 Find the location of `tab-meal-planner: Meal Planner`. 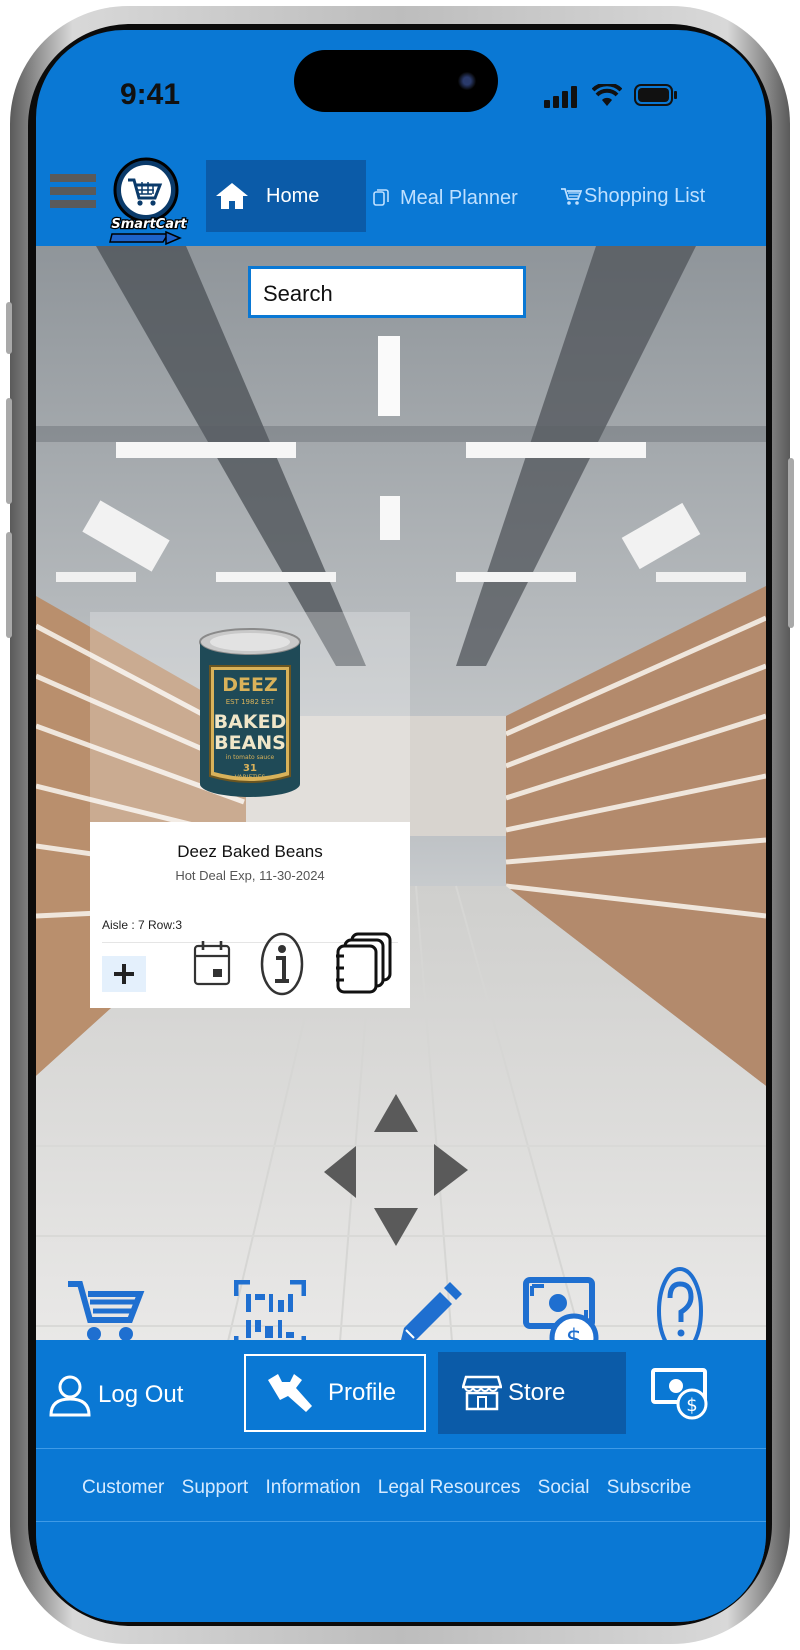

tab-meal-planner: Meal Planner is located at coordinates (445, 198).